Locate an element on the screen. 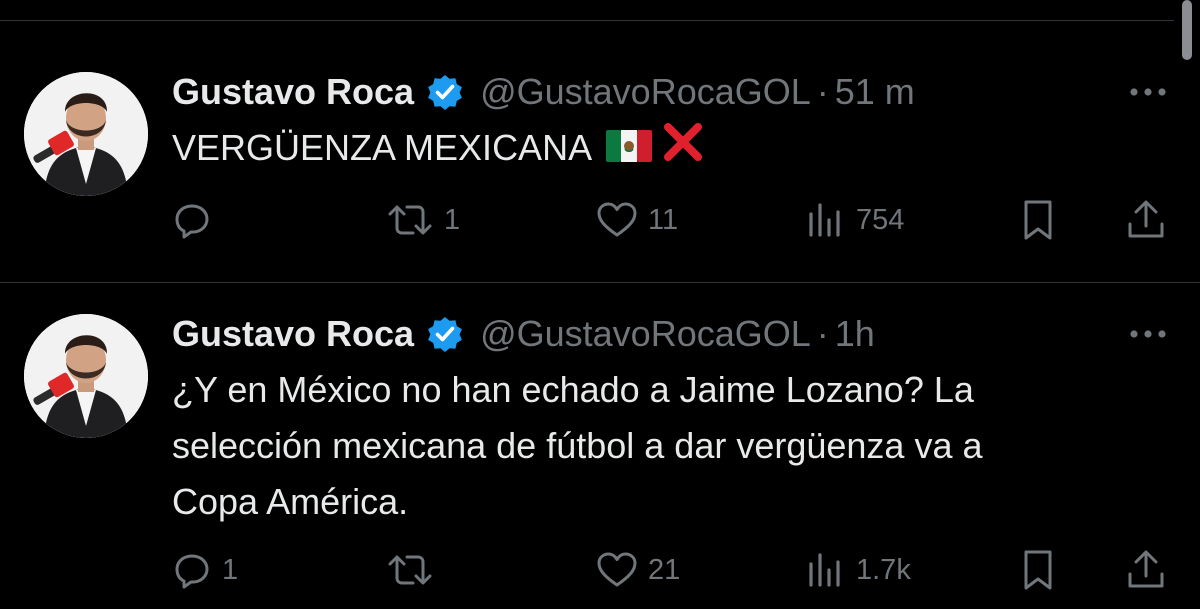 This screenshot has width=1200, height=609. tweet-header: Gustavo Roca @GustavoRocaGOL · 51 m is located at coordinates (543, 92).